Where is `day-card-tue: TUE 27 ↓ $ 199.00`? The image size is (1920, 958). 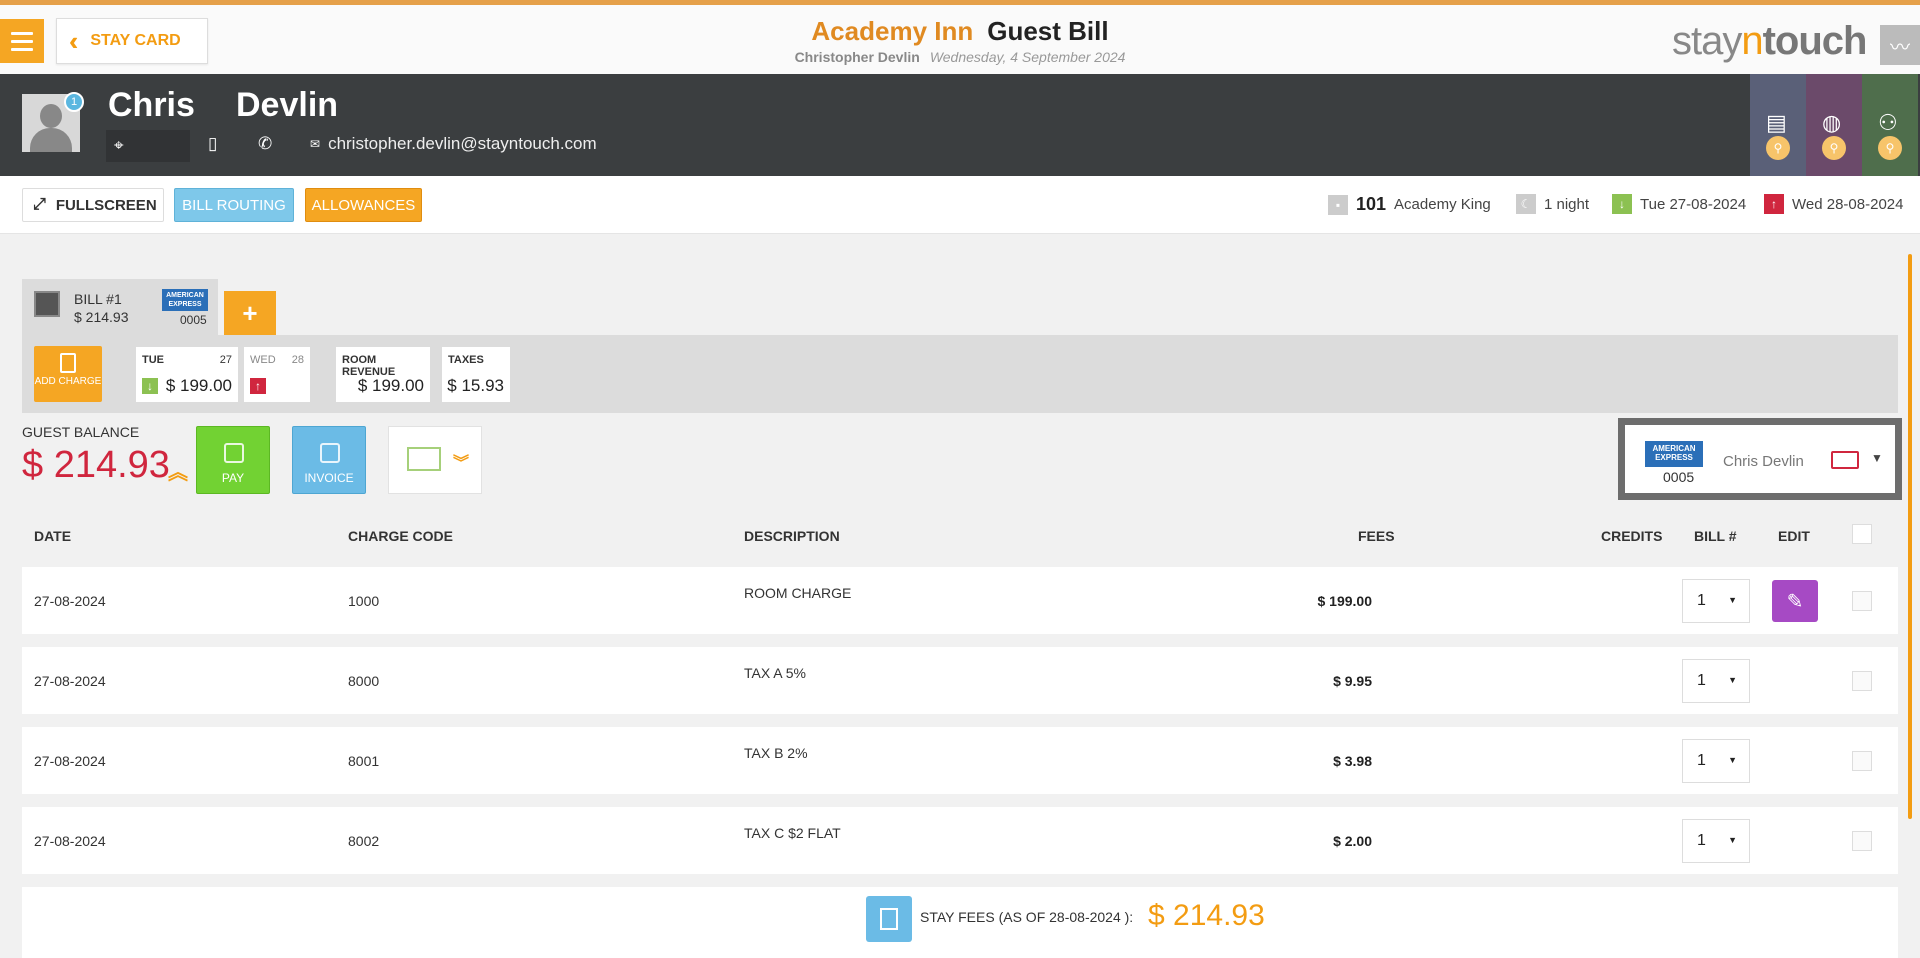
day-card-tue: TUE 27 ↓ $ 199.00 is located at coordinates (187, 374).